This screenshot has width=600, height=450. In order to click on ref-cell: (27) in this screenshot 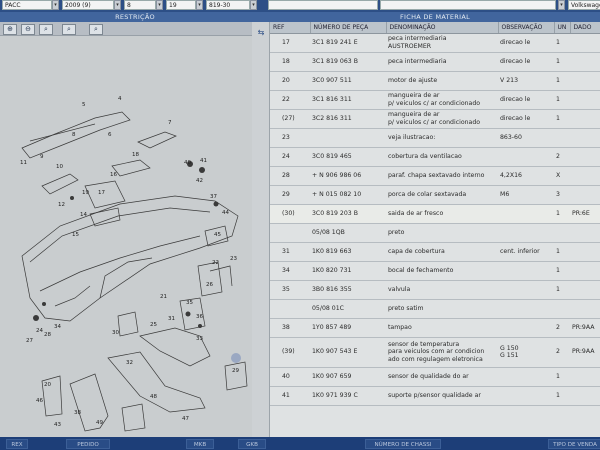, I will do `click(290, 119)`.